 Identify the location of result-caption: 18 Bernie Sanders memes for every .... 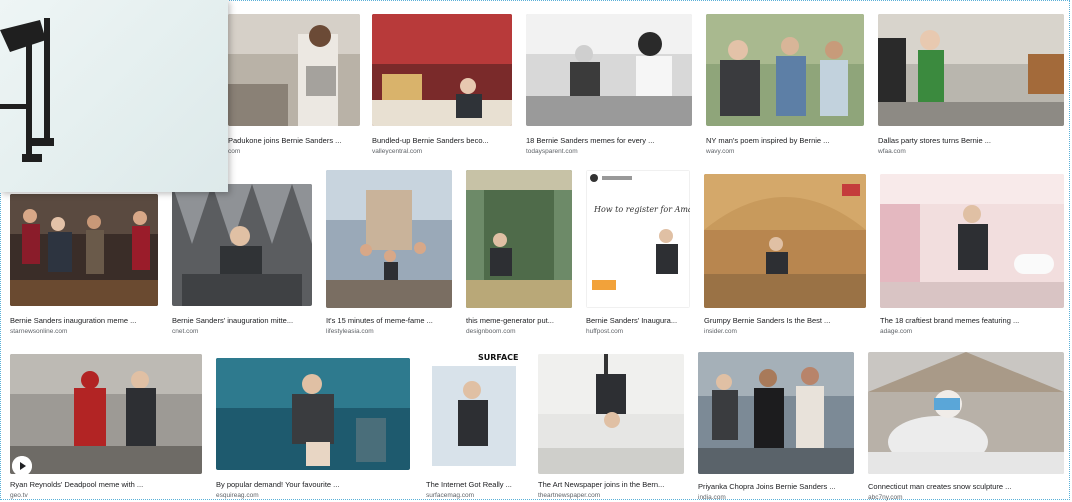
(609, 140).